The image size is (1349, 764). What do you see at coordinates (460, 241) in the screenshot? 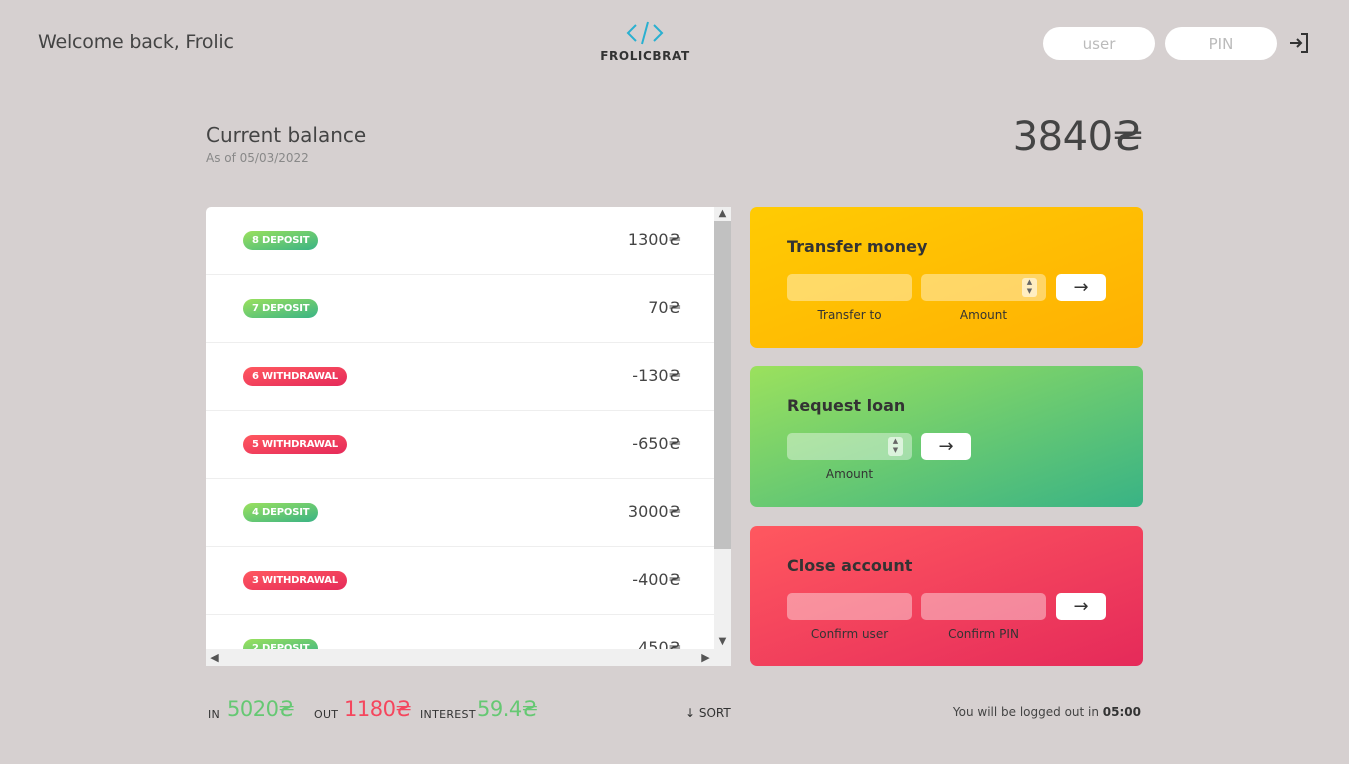
I see `movement-row: 8 DEPOSIT 1300₴` at bounding box center [460, 241].